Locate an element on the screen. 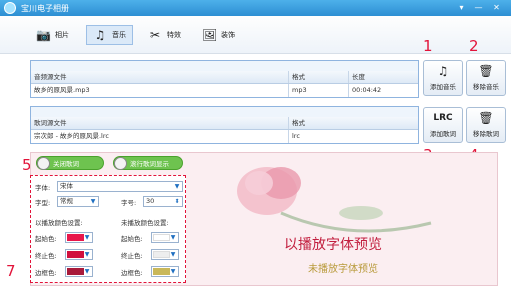 The width and height of the screenshot is (511, 292). lyric-file-table: 歌词源文件 格式 宗次郎 - 故乡的原风景.lrc lrc is located at coordinates (224, 125).